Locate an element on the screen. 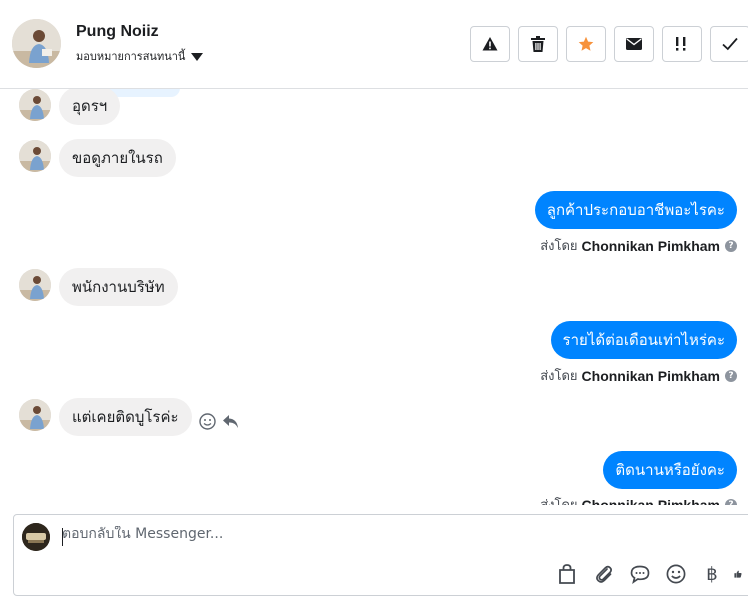 The width and height of the screenshot is (748, 596). trash-icon is located at coordinates (538, 44).